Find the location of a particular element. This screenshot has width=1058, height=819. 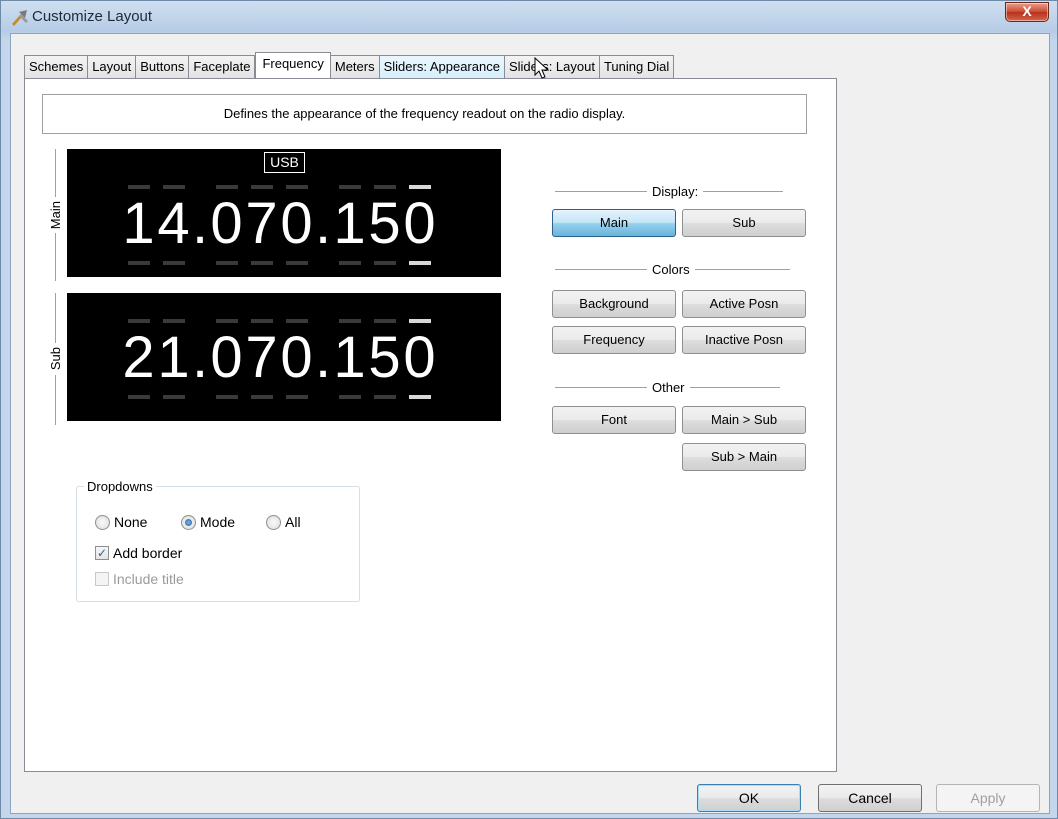

checkmark-icon: ✓ is located at coordinates (102, 553).